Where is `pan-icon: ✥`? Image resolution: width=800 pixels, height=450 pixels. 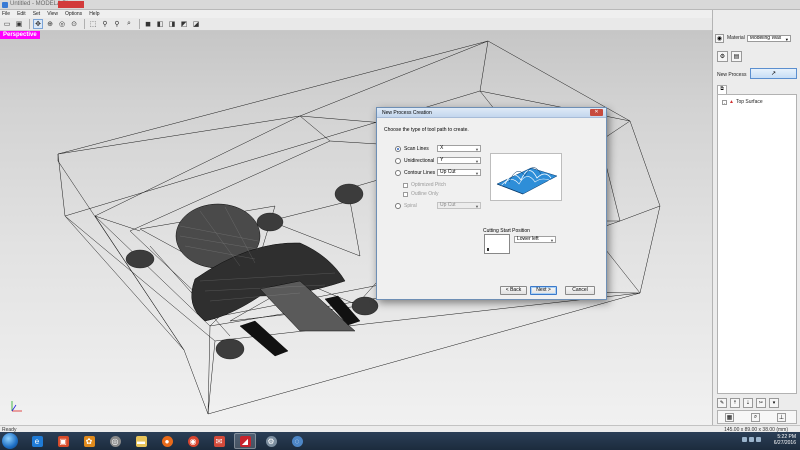 pan-icon: ✥ is located at coordinates (38, 24).